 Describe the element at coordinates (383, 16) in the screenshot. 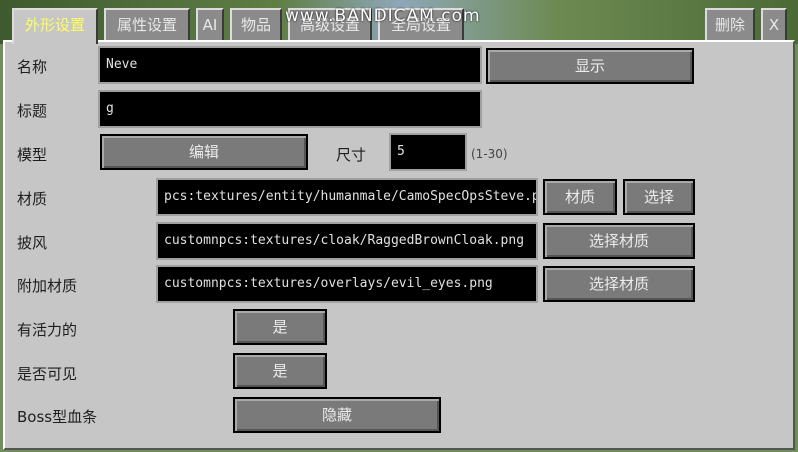

I see `recording-watermark: www.BANDICAM.com` at that location.